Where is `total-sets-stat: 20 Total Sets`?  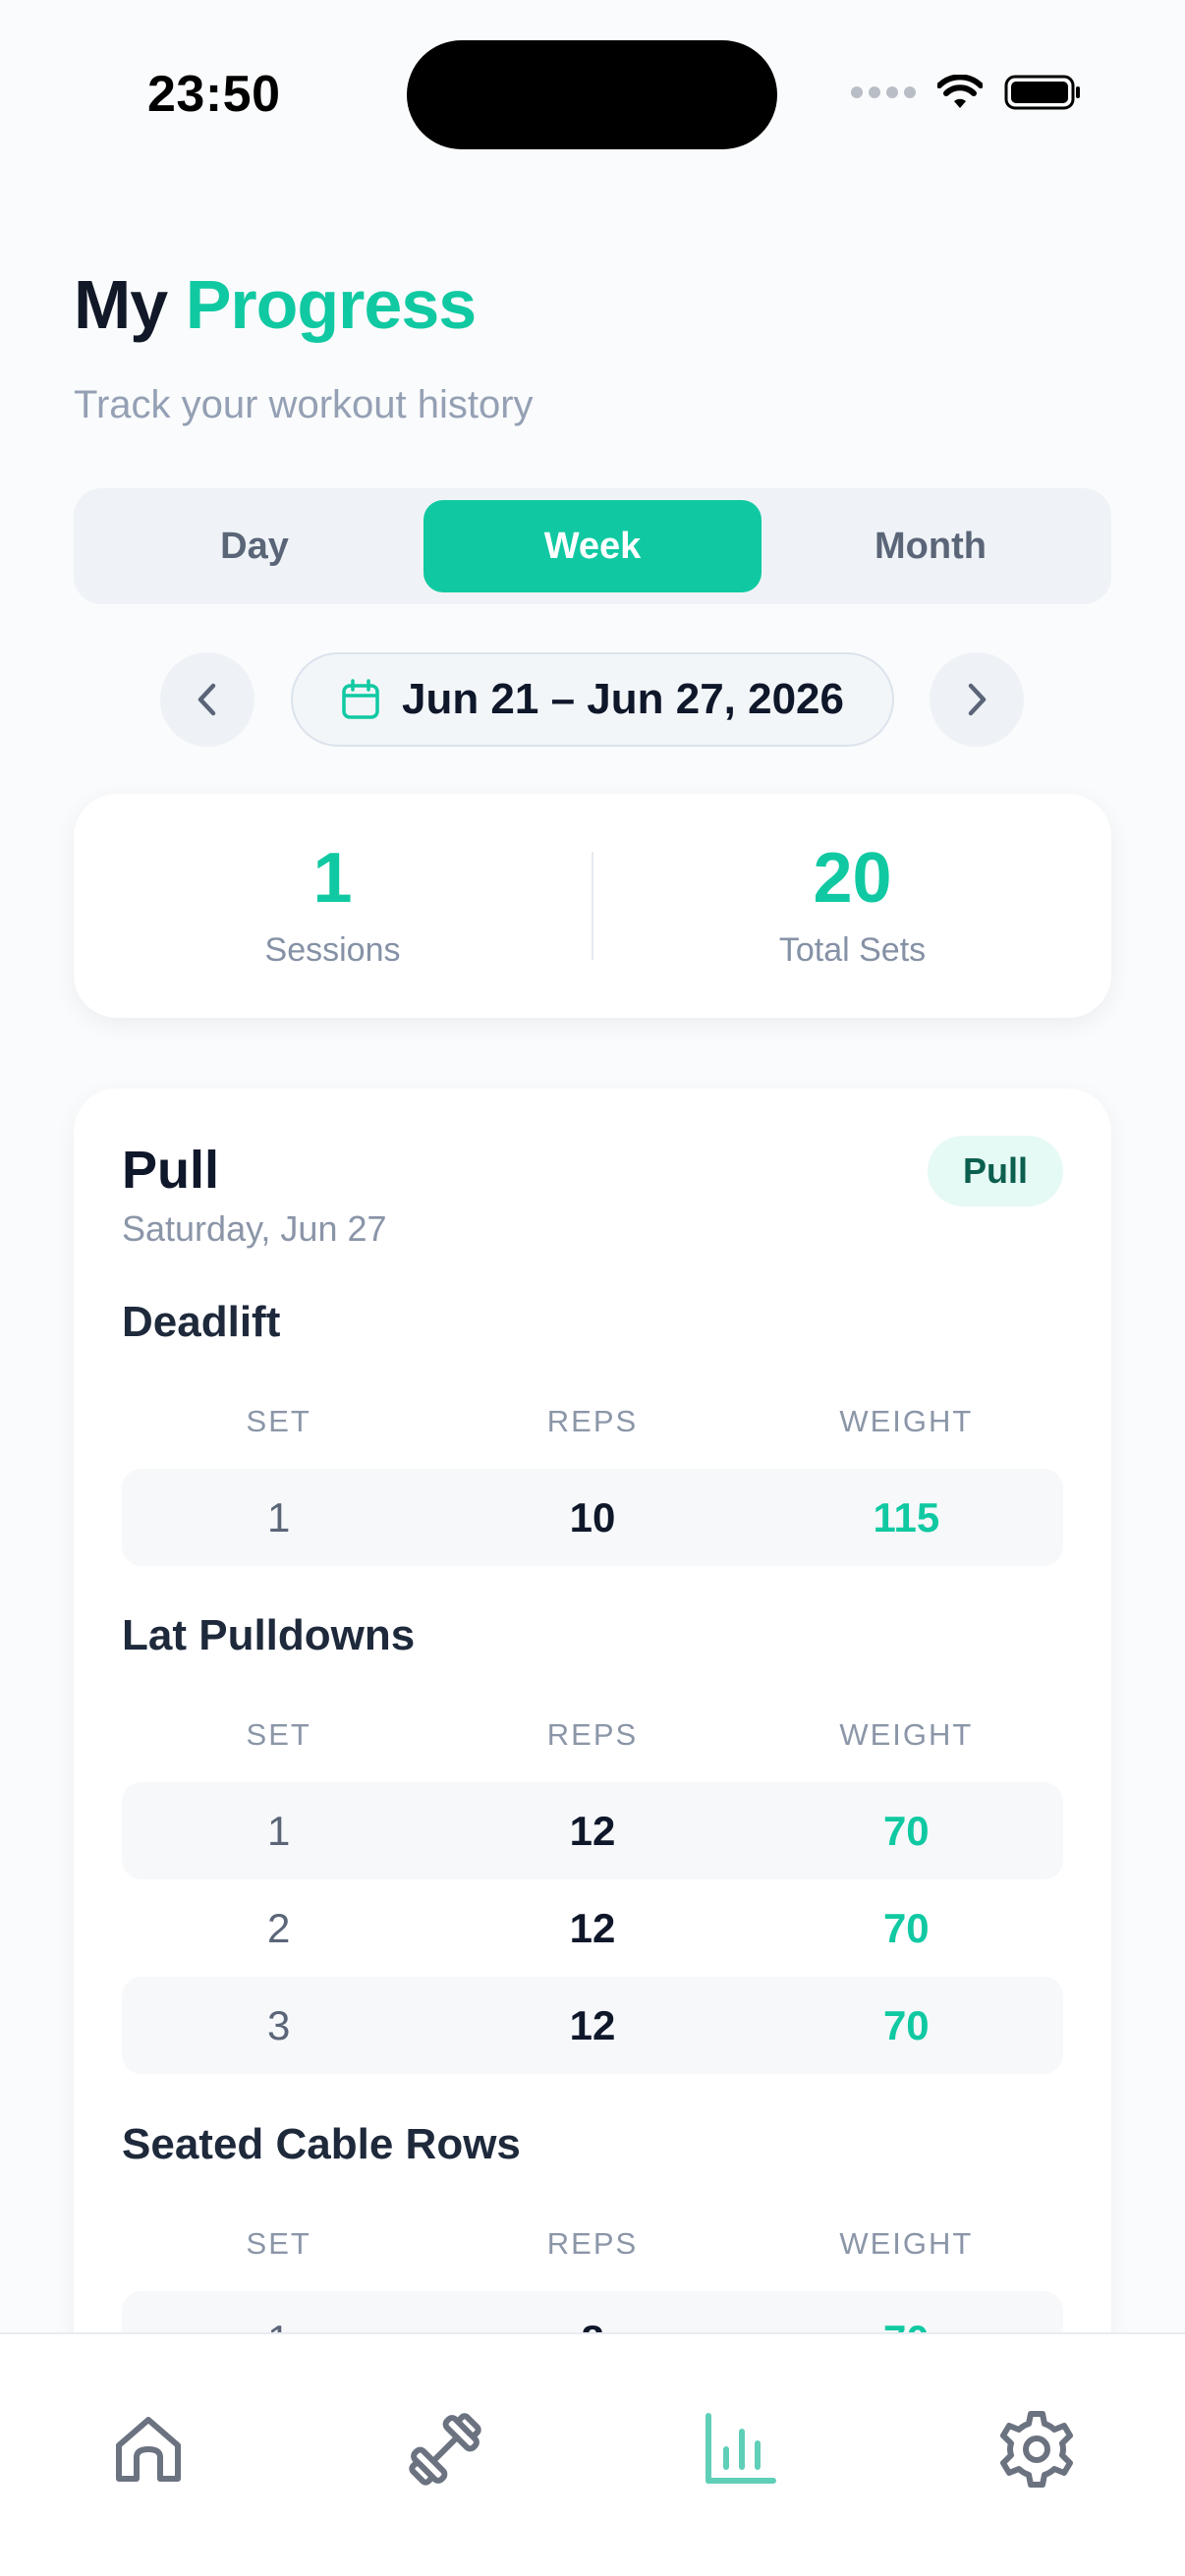 total-sets-stat: 20 Total Sets is located at coordinates (852, 906).